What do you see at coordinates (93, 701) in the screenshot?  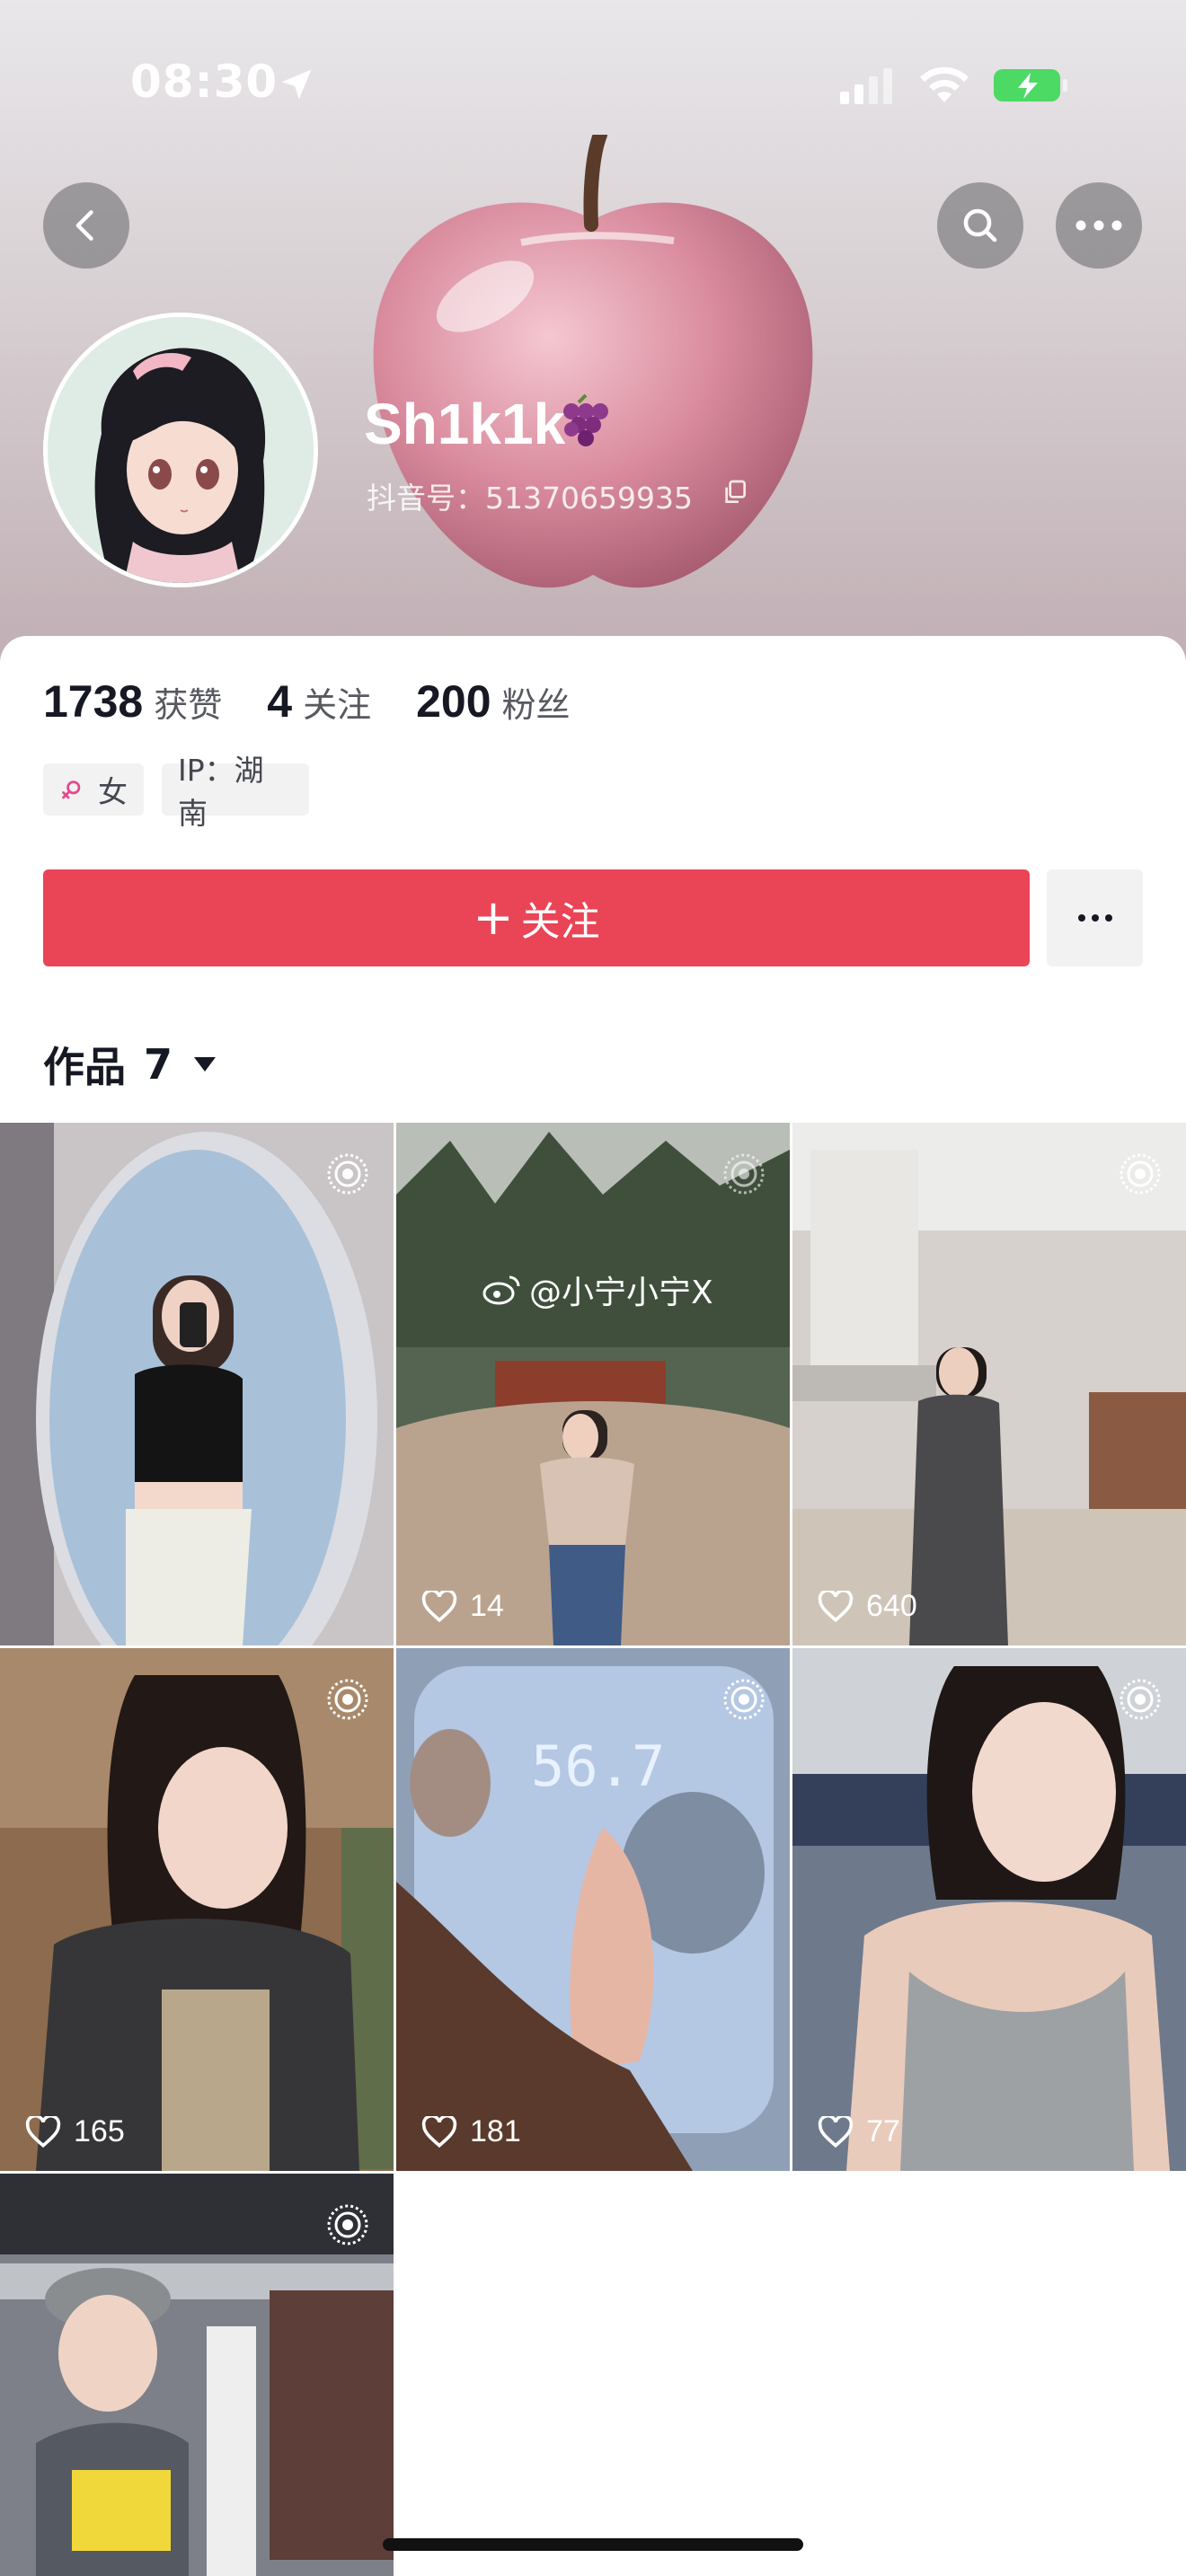 I see `likes-count: 1738` at bounding box center [93, 701].